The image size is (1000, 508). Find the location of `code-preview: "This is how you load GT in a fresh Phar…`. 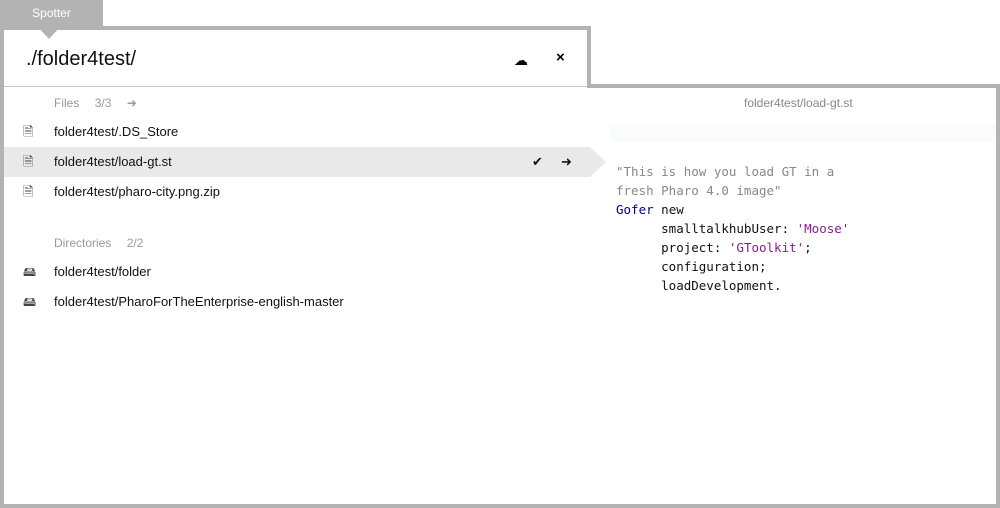

code-preview: "This is how you load GT in a fresh Phar… is located at coordinates (733, 228).